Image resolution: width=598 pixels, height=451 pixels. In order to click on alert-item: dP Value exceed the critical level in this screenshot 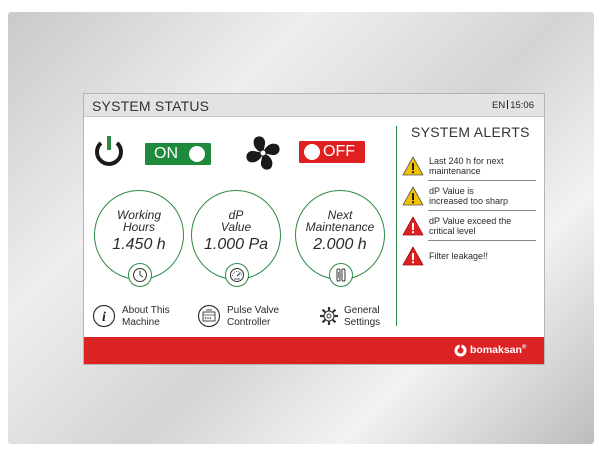, I will do `click(469, 227)`.